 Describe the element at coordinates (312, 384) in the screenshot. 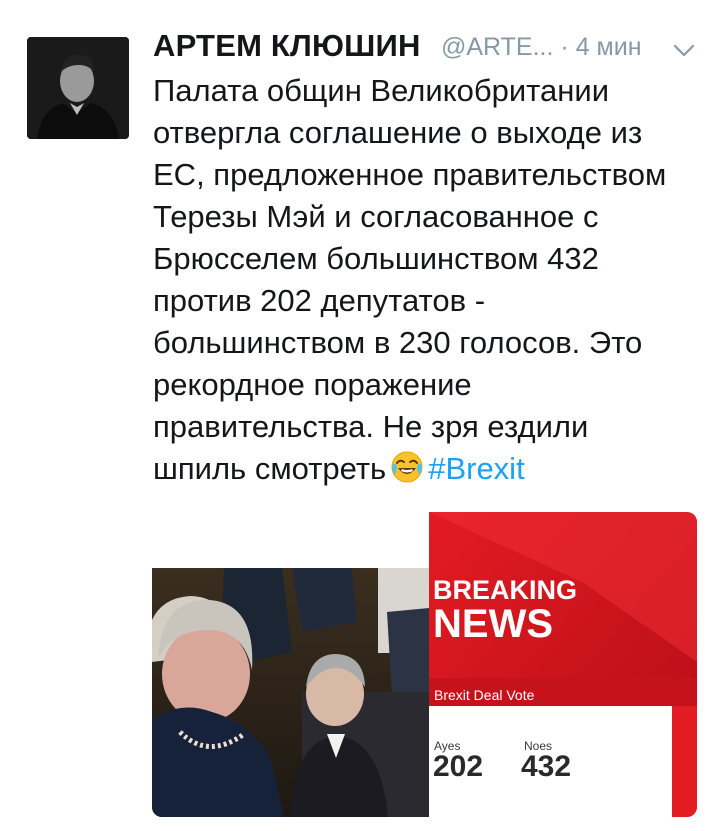

I see `tweet-text-line: рекордное поражение` at that location.